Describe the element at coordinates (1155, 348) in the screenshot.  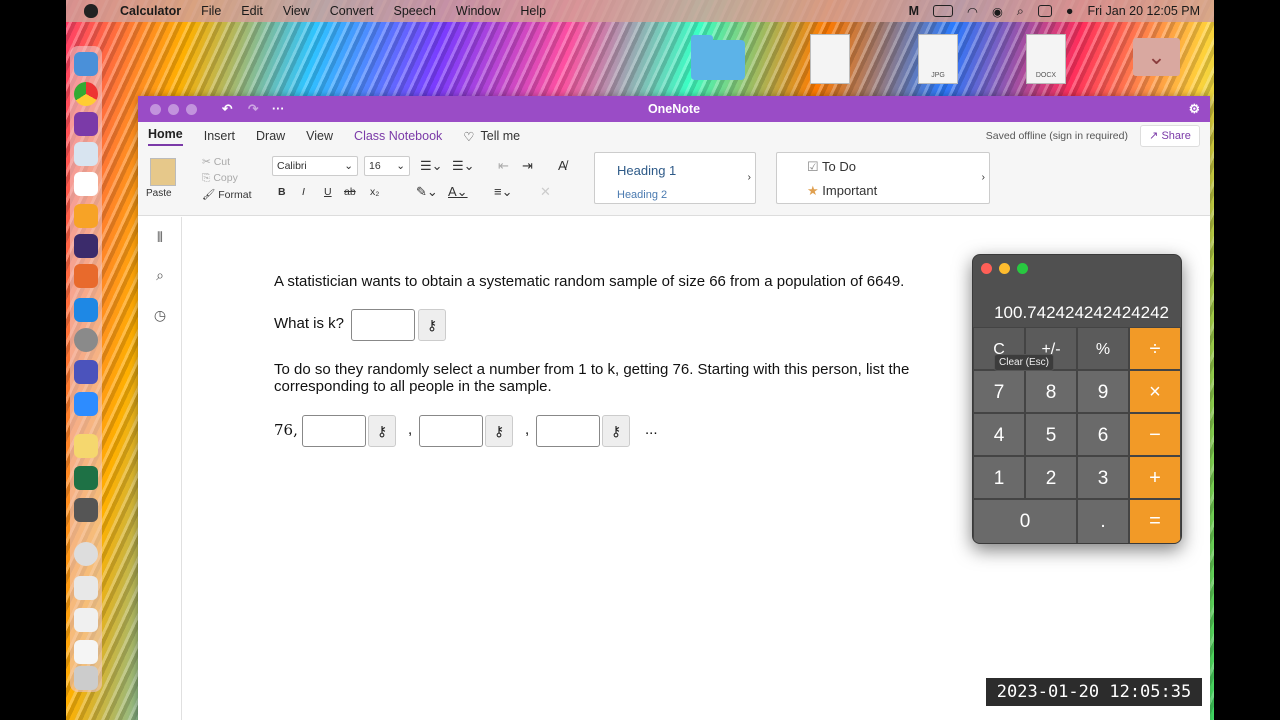
I see `divide-button: ÷` at that location.